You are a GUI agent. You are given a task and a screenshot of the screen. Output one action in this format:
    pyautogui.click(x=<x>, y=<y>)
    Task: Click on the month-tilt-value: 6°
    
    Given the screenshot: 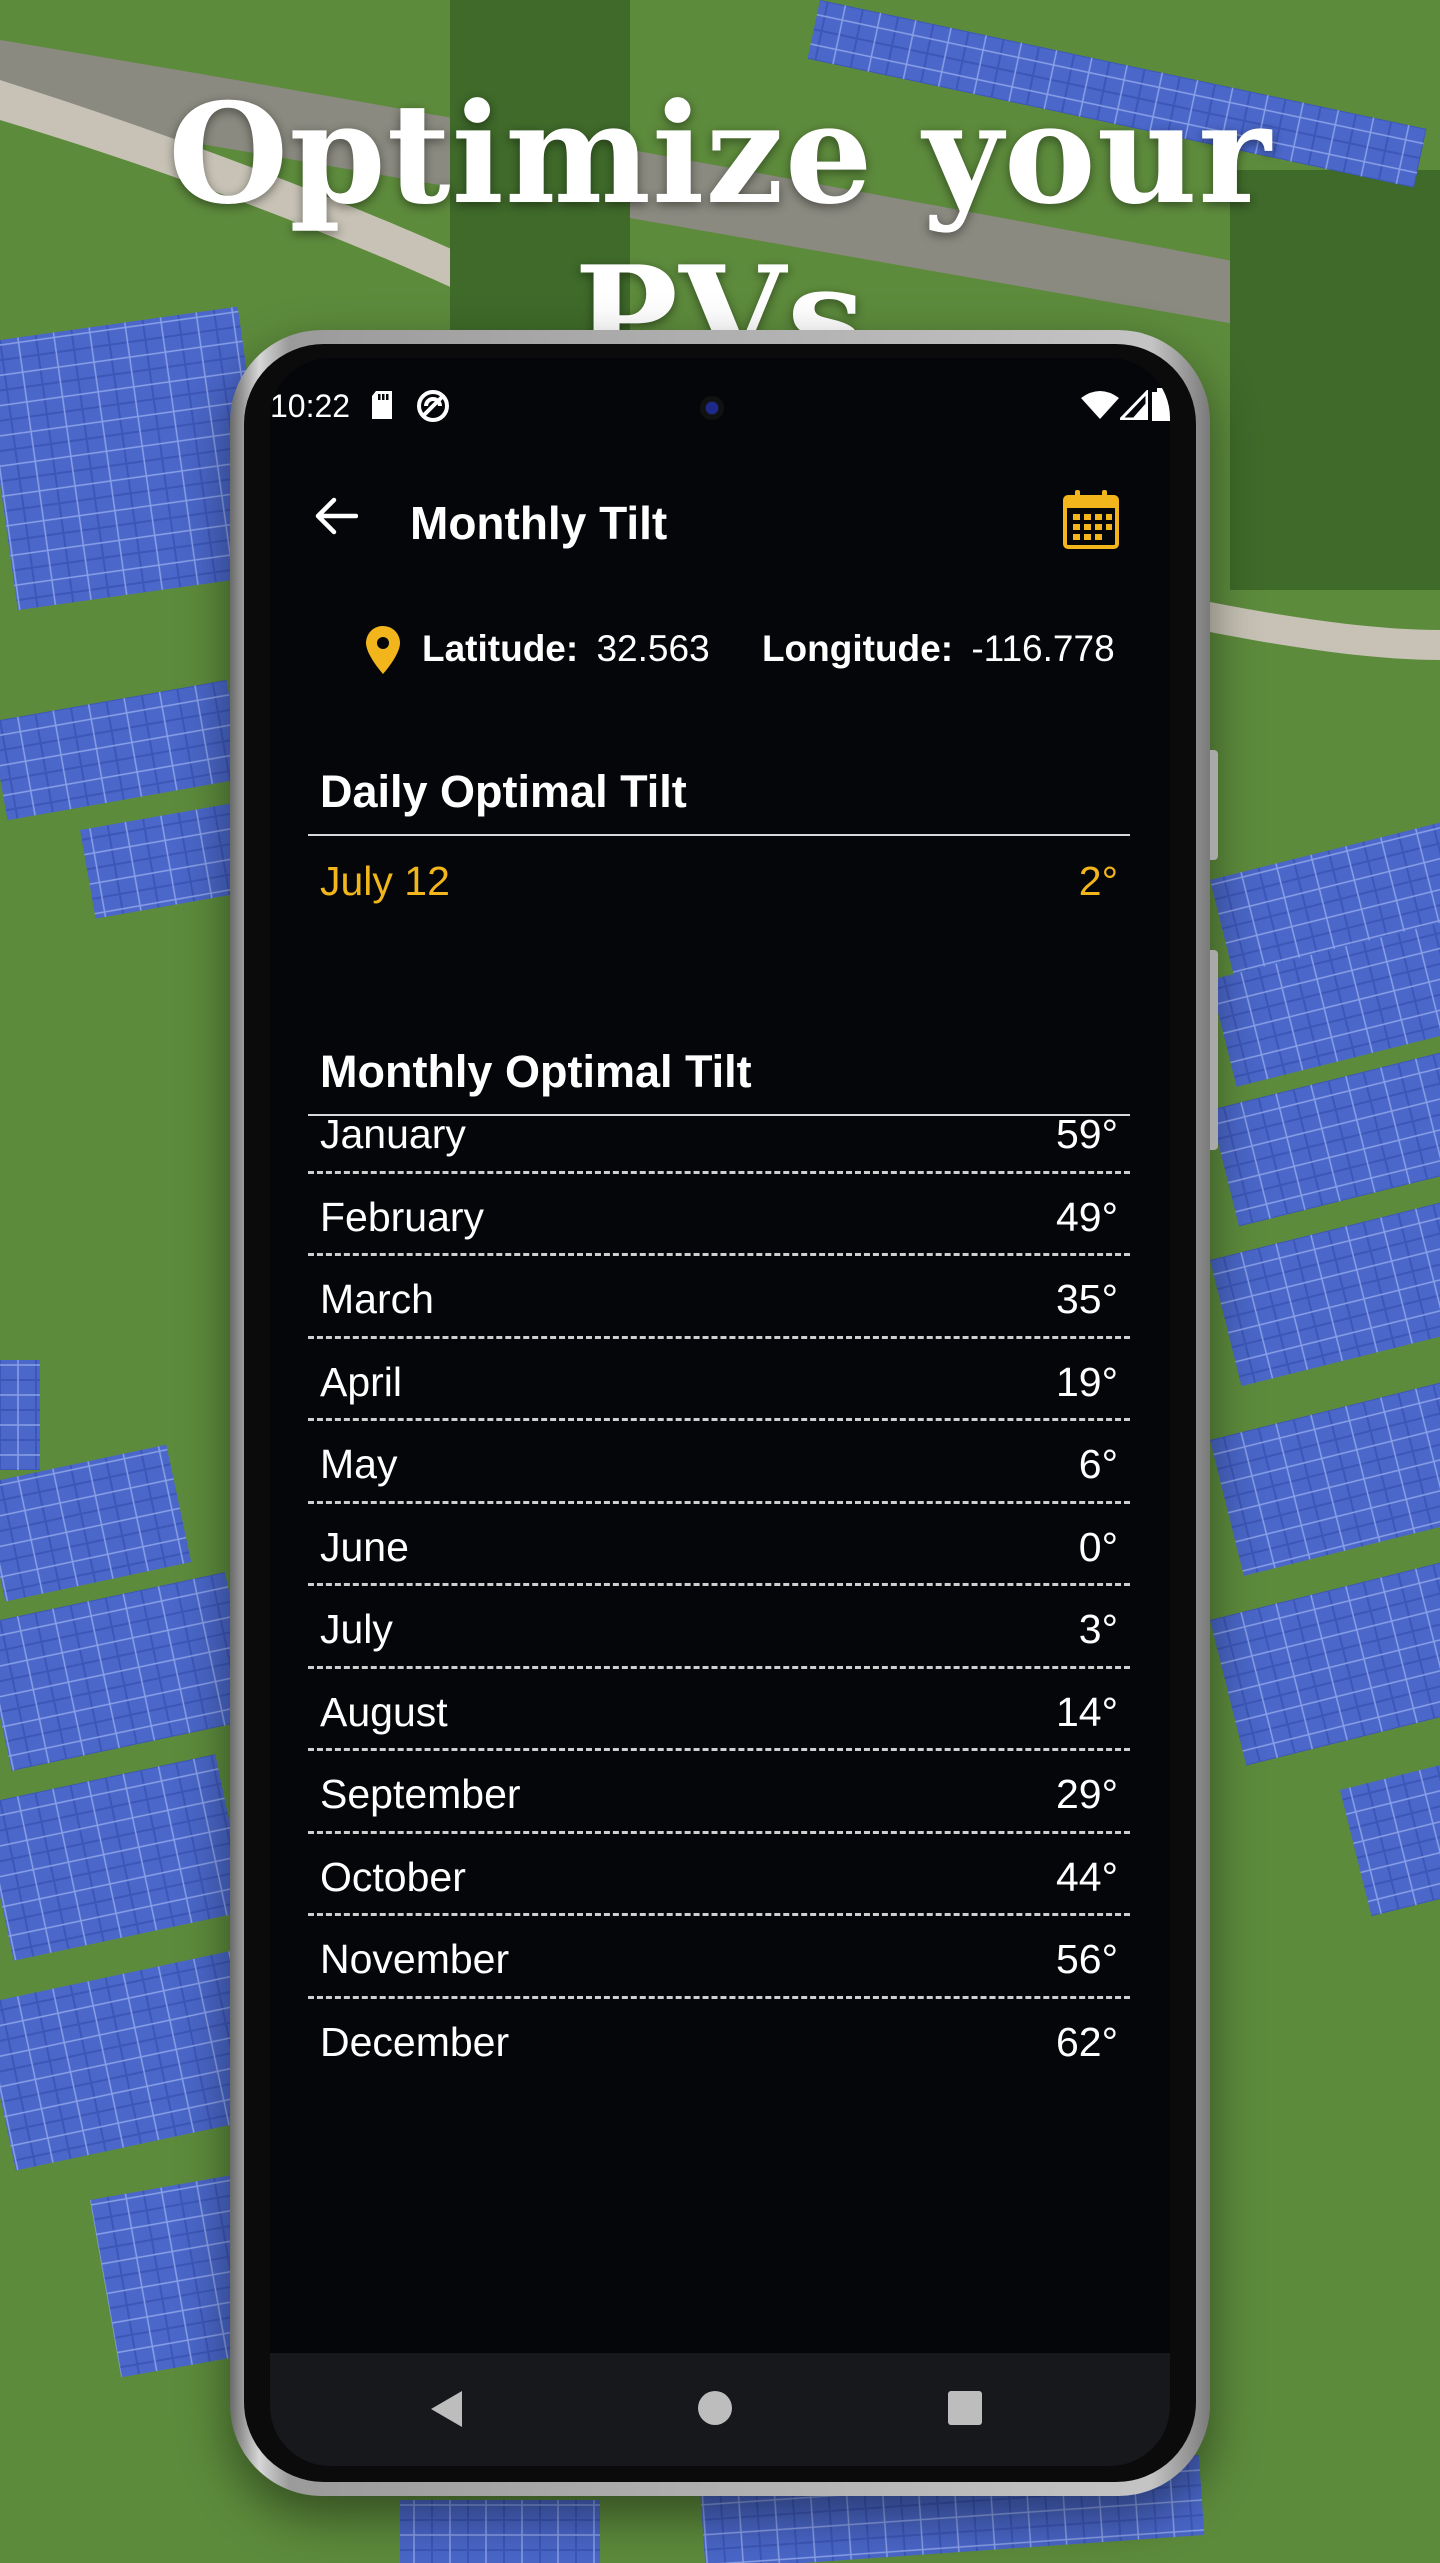 What is the action you would take?
    pyautogui.click(x=1098, y=1464)
    